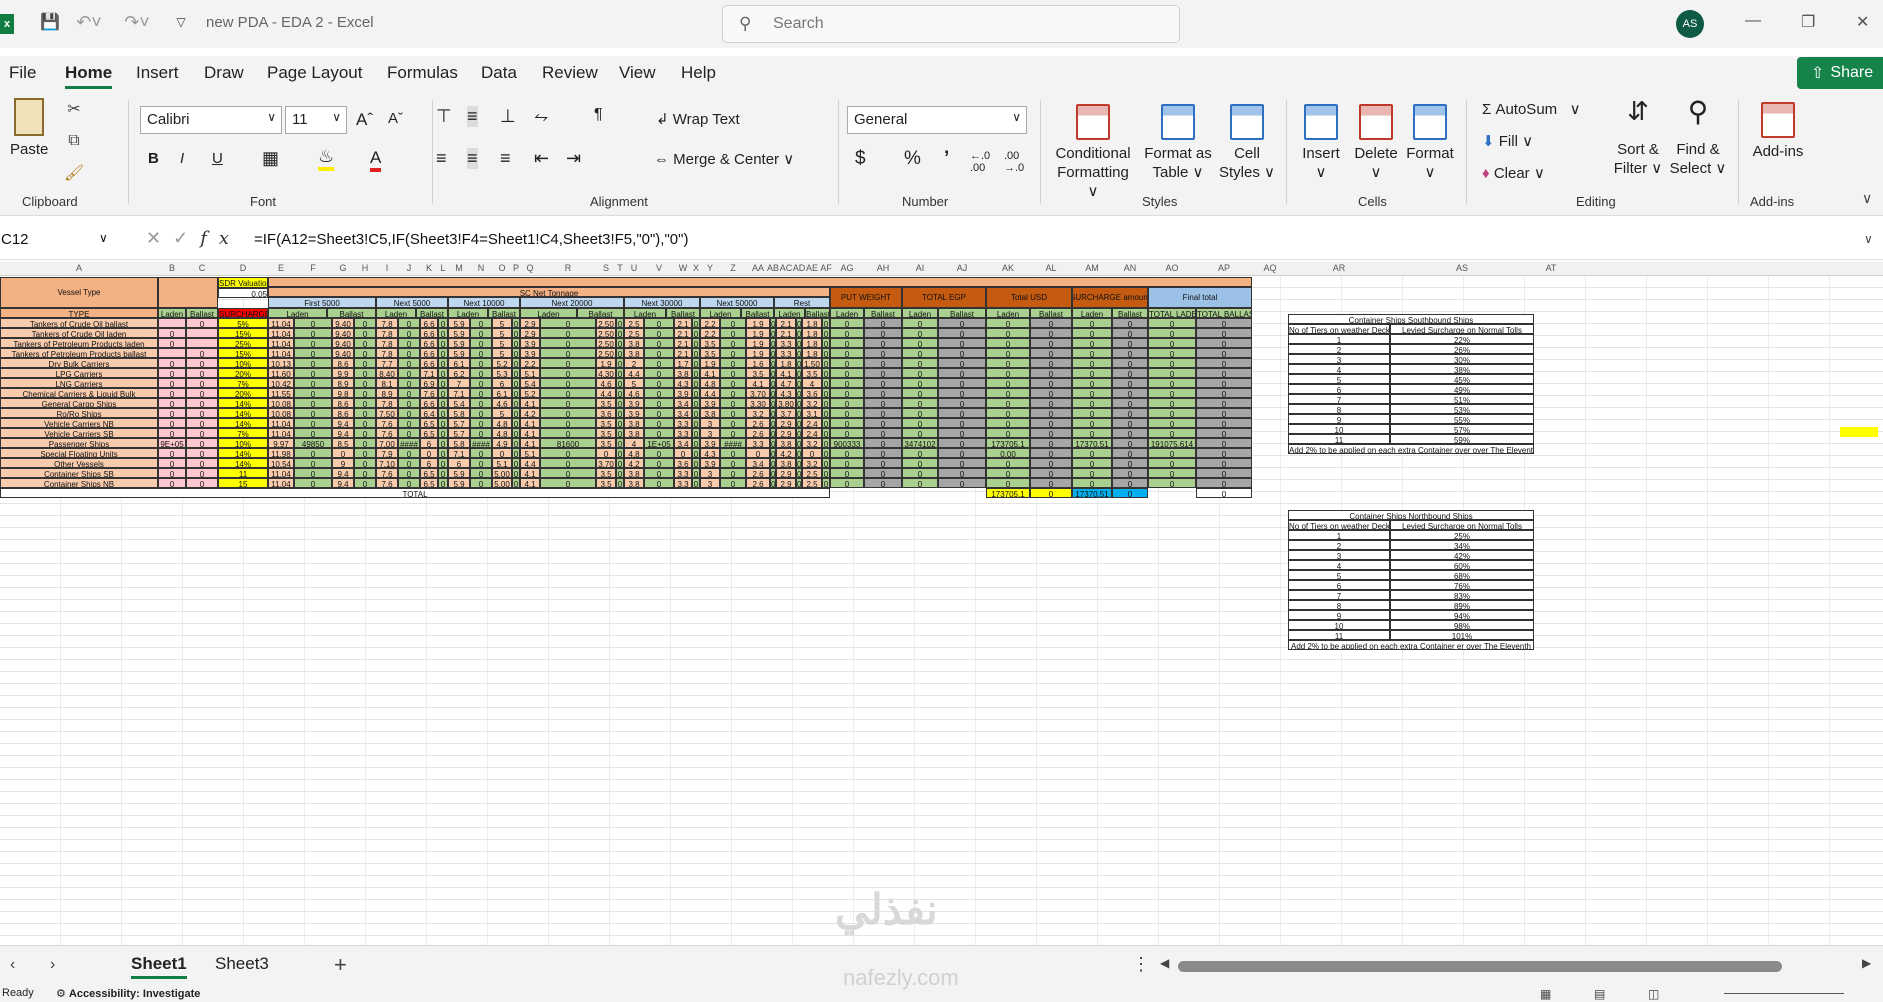 The image size is (1883, 1002). What do you see at coordinates (634, 453) in the screenshot?
I see `rate-cell: 4.8` at bounding box center [634, 453].